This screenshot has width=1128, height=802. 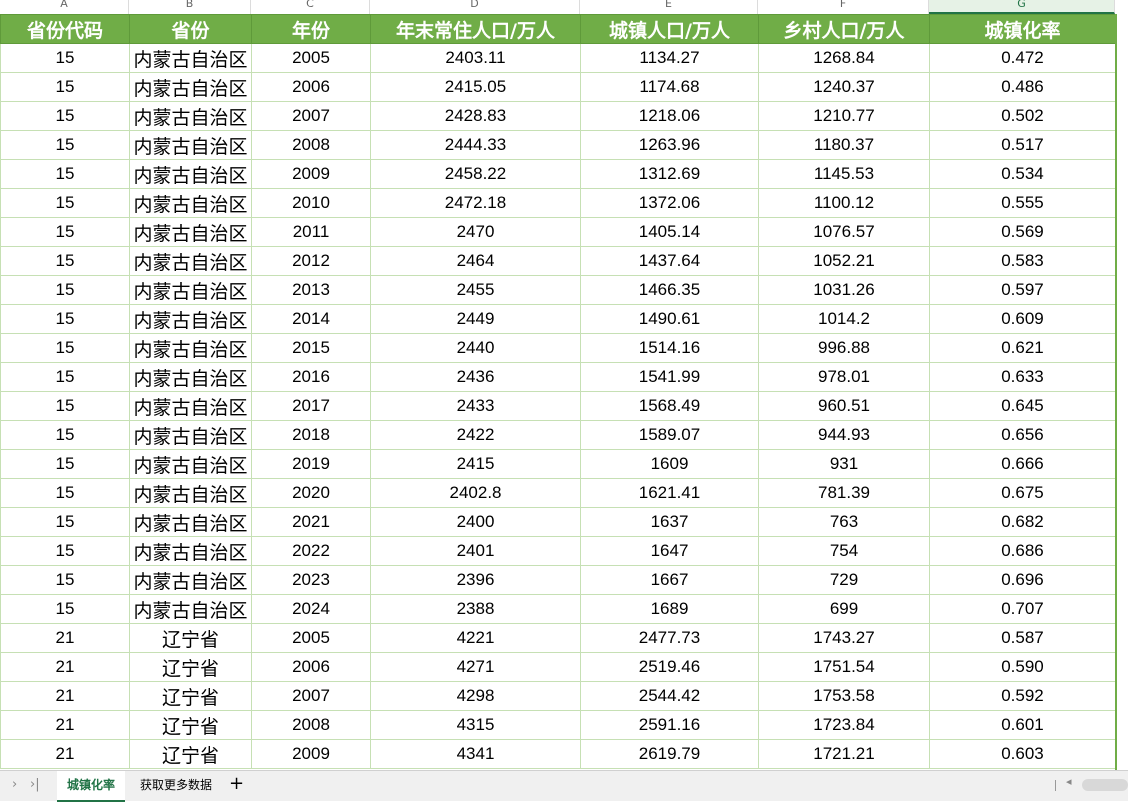 What do you see at coordinates (1022, 696) in the screenshot?
I see `table-cell: 0.592` at bounding box center [1022, 696].